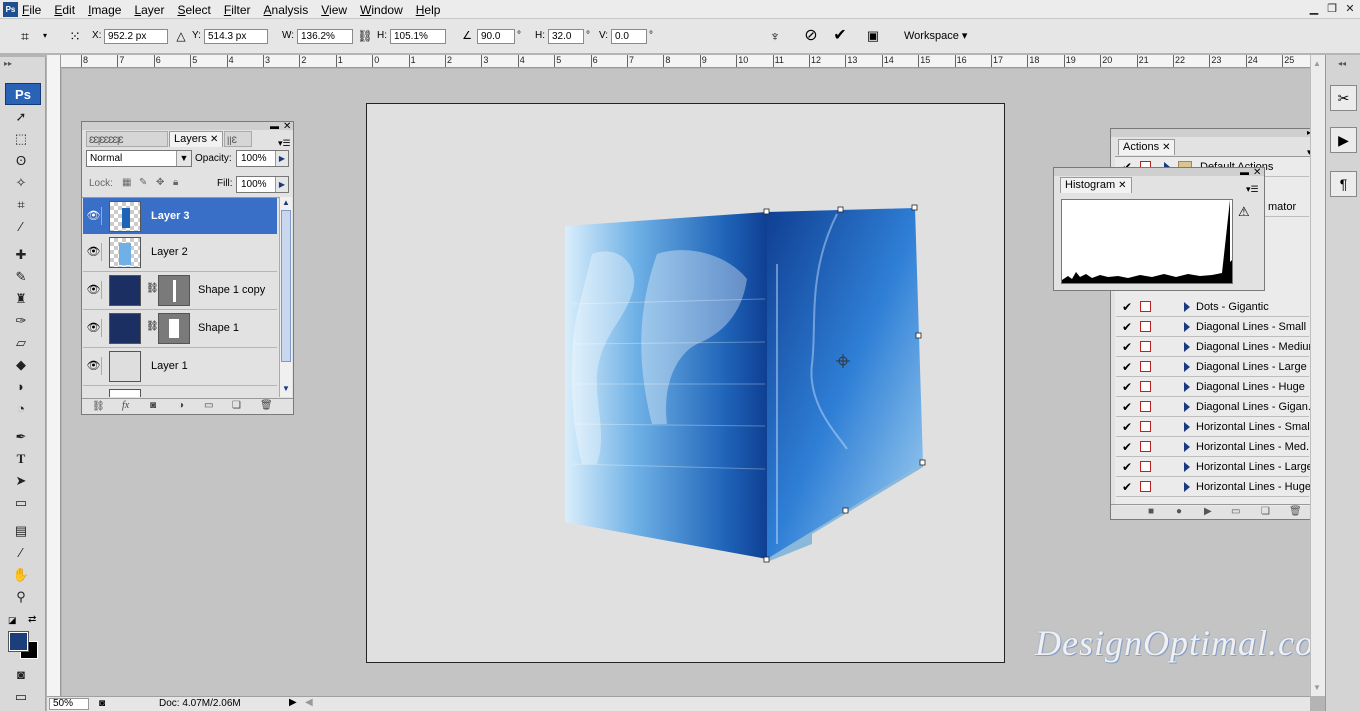  I want to click on tab-layers: Layers ✕, so click(196, 139).